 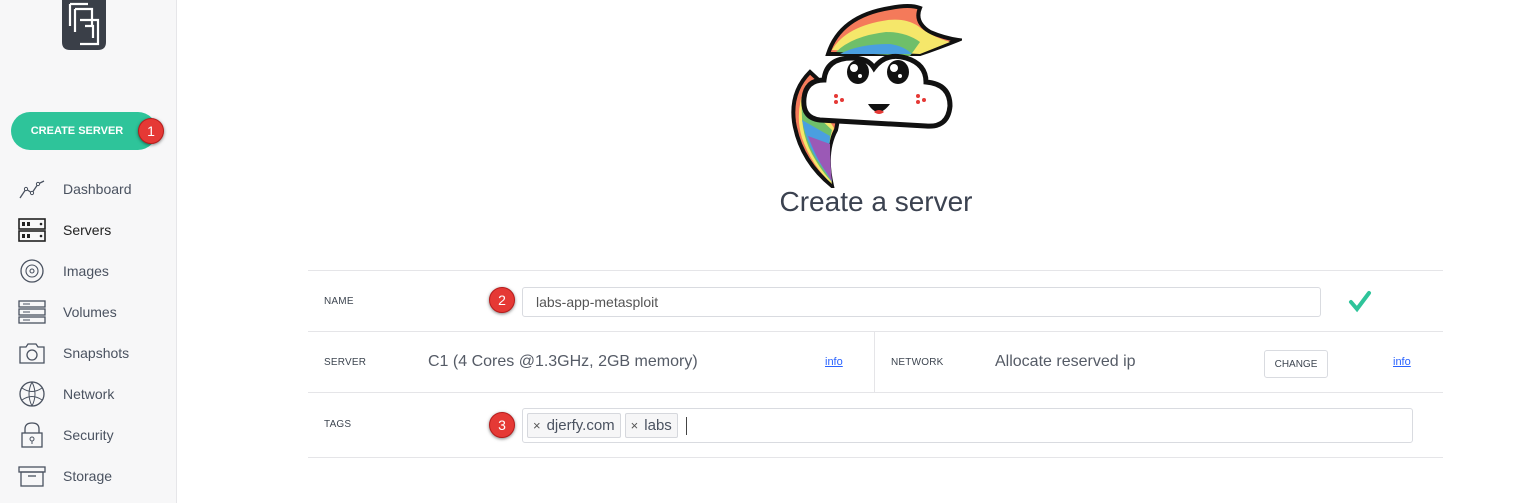 What do you see at coordinates (151, 131) in the screenshot?
I see `step-badge-1: 1` at bounding box center [151, 131].